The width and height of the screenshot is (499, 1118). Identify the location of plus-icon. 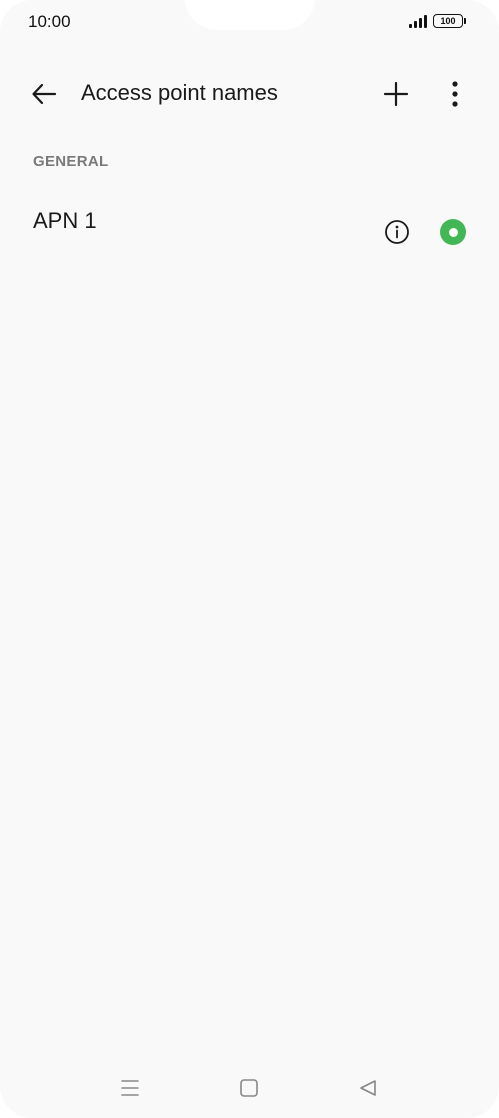
(396, 94).